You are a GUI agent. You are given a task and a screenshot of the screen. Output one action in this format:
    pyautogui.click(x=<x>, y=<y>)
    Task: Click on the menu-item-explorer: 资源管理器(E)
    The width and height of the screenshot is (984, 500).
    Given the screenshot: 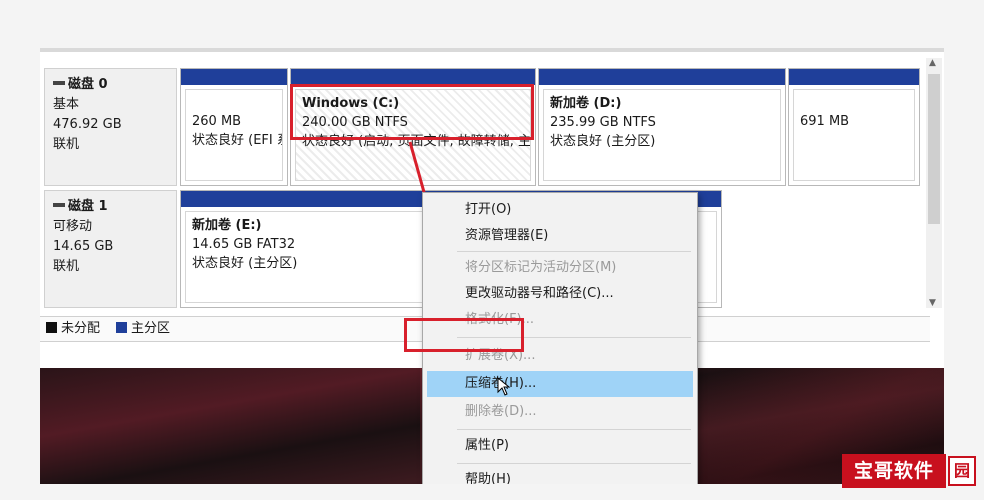 What is the action you would take?
    pyautogui.click(x=560, y=236)
    